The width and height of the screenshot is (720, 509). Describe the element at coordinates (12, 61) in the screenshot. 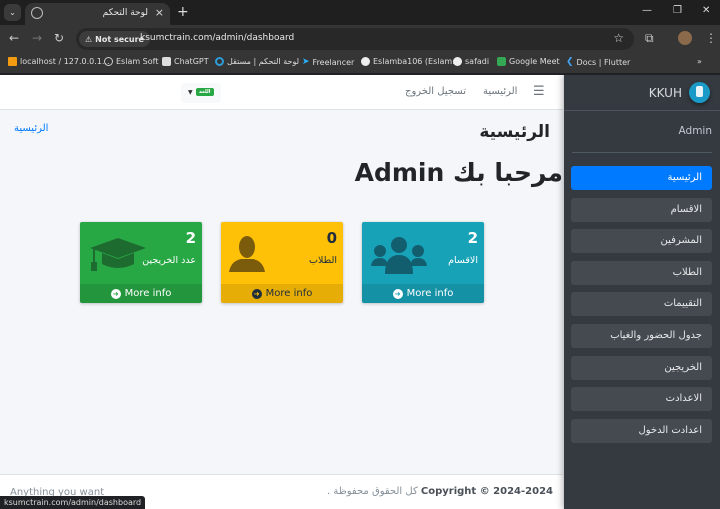

I see `phpmyadmin-icon` at that location.